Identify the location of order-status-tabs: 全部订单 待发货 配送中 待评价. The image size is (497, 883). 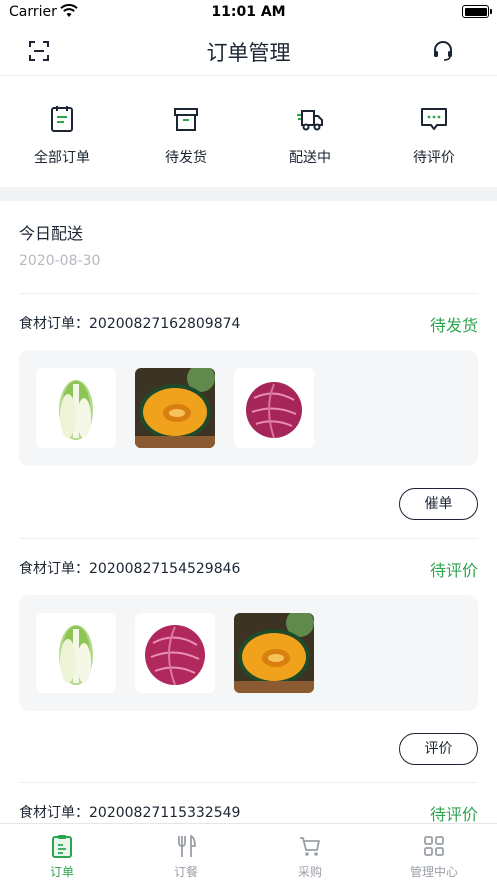
(248, 132).